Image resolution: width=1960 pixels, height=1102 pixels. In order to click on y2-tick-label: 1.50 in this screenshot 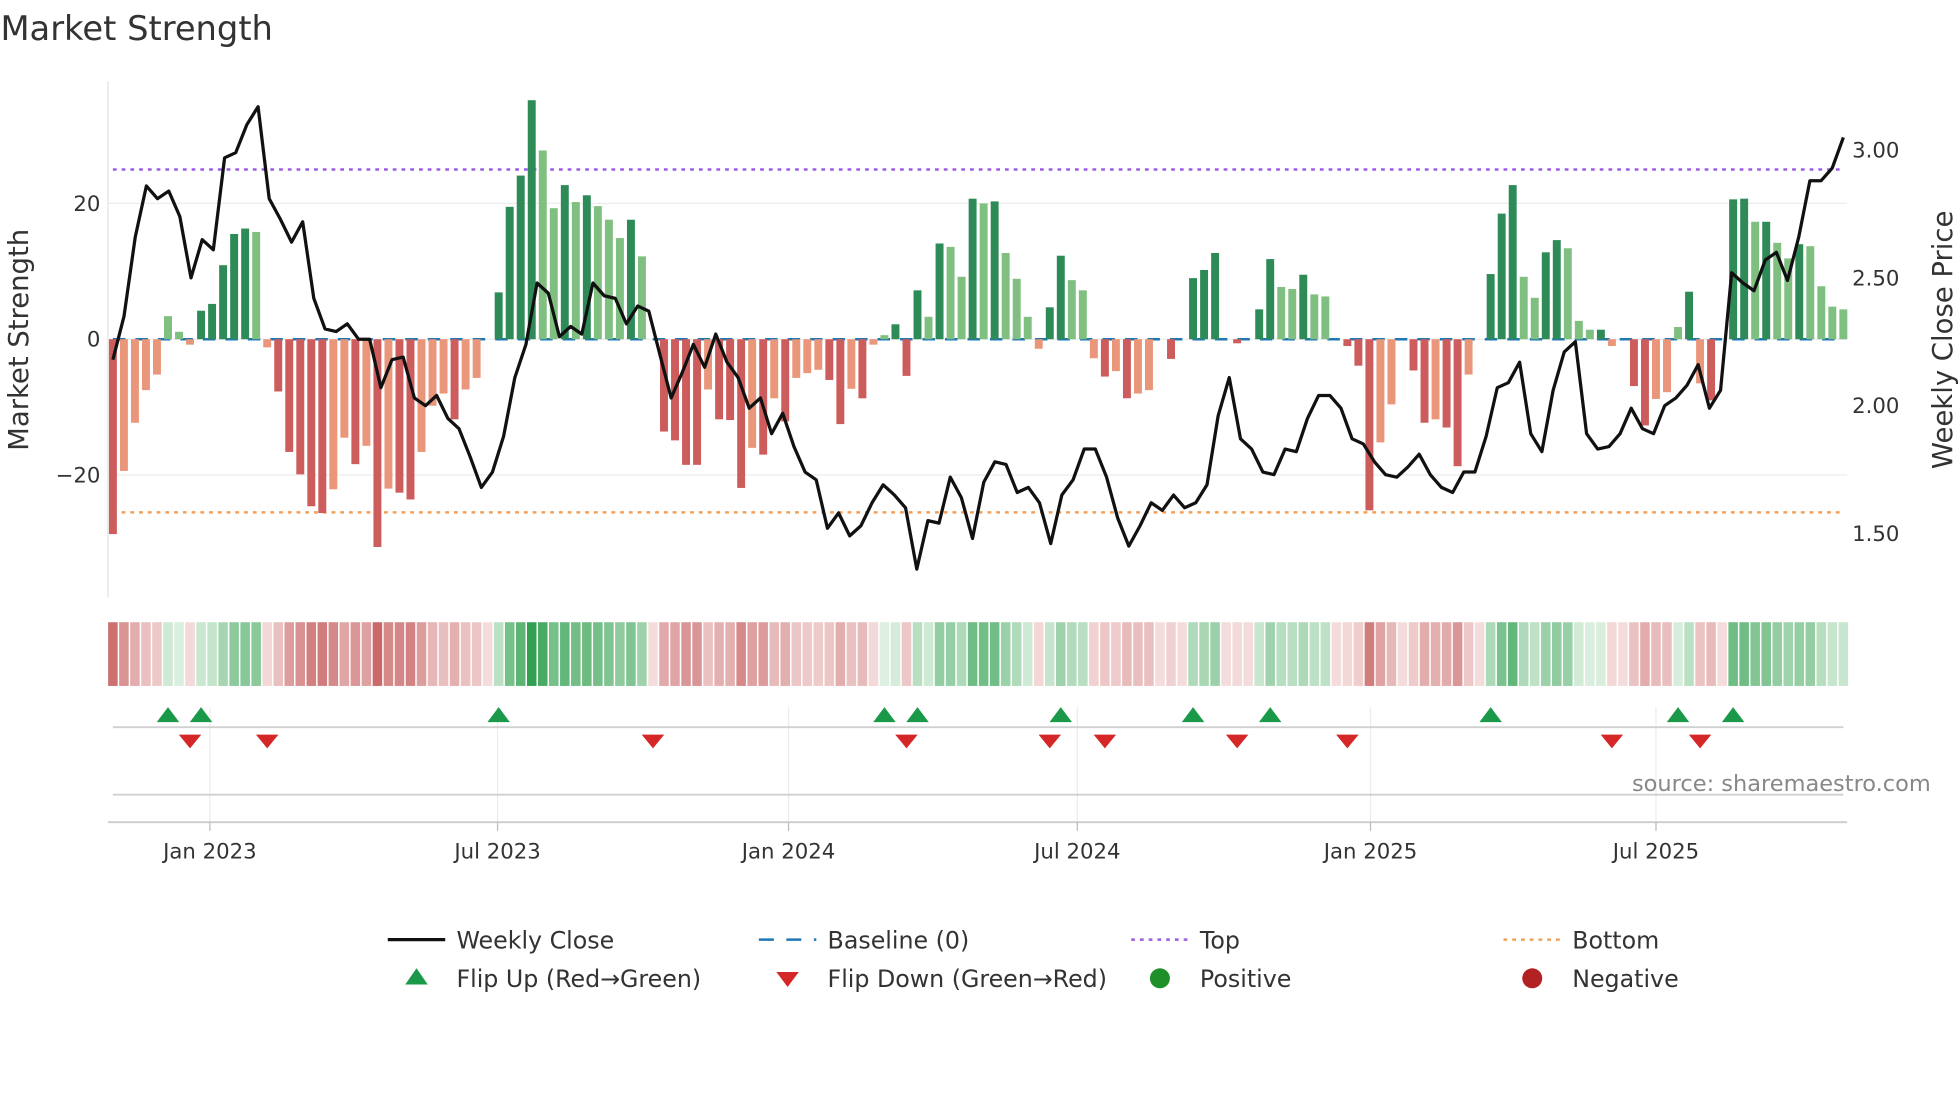, I will do `click(1875, 534)`.